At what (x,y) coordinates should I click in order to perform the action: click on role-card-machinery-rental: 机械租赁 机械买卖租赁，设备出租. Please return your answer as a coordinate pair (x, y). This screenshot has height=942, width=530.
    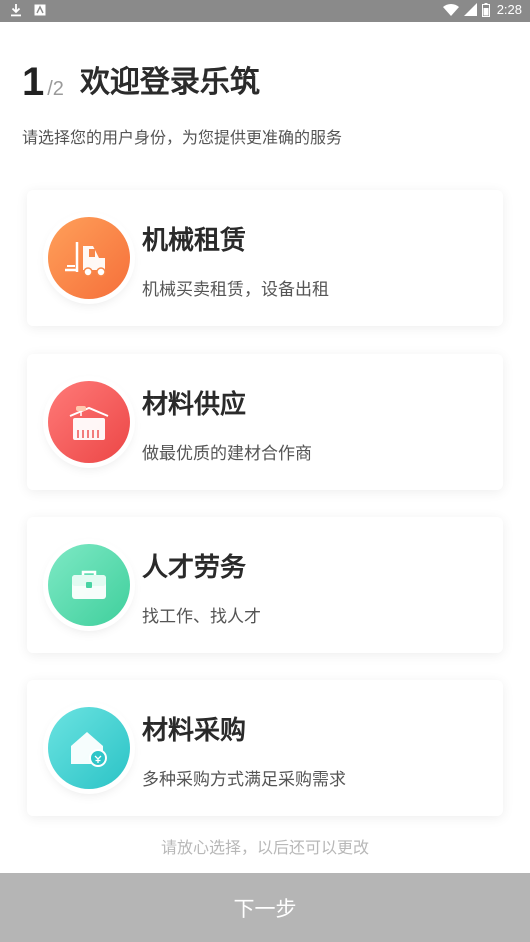
    Looking at the image, I should click on (265, 258).